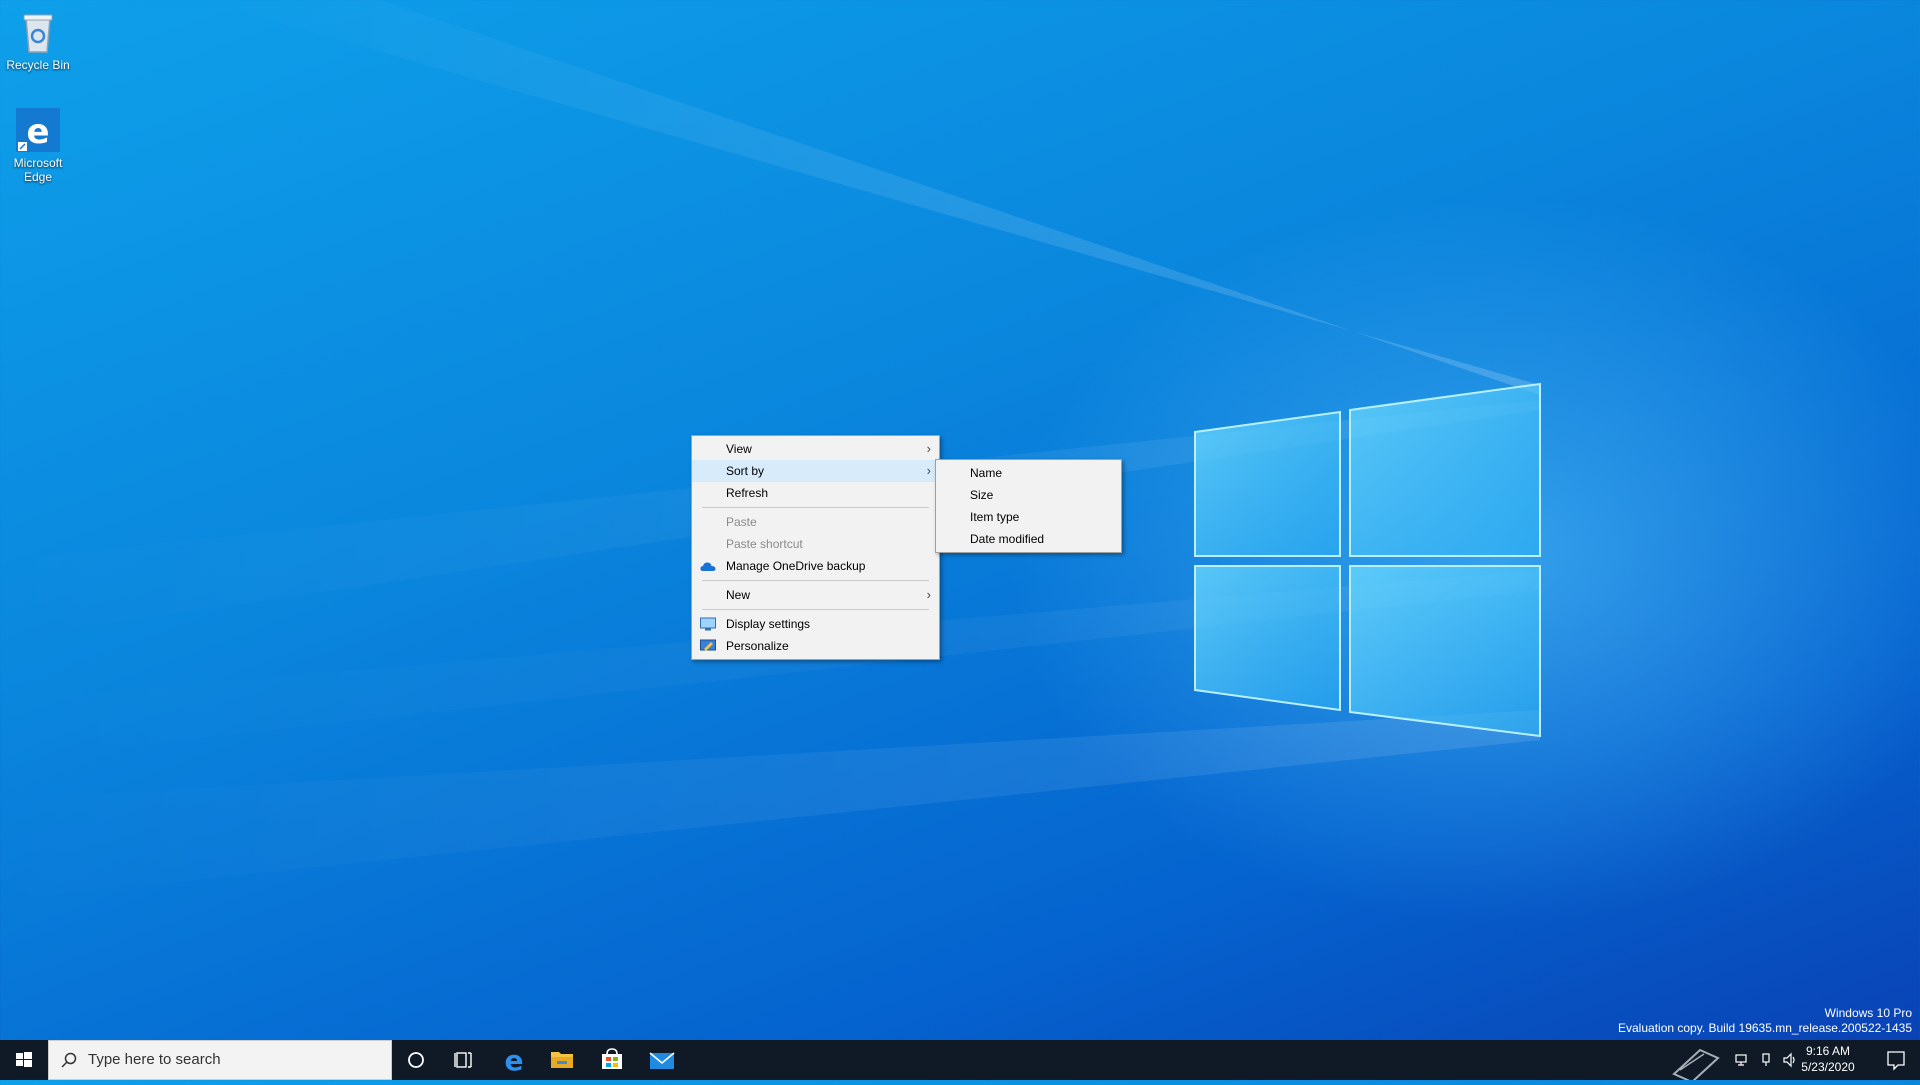 This screenshot has width=1920, height=1085. What do you see at coordinates (1766, 1060) in the screenshot?
I see `usb-device-icon` at bounding box center [1766, 1060].